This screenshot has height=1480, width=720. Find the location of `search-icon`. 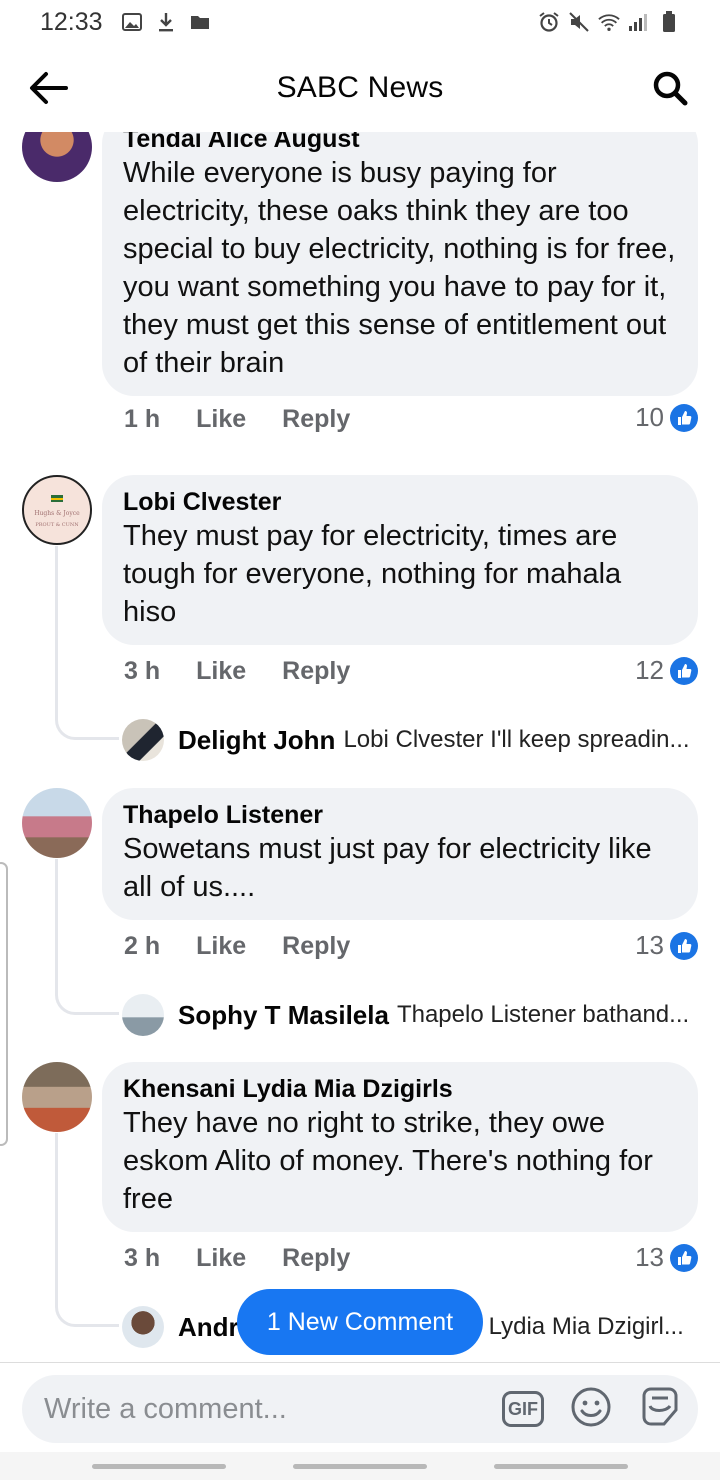

search-icon is located at coordinates (670, 88).